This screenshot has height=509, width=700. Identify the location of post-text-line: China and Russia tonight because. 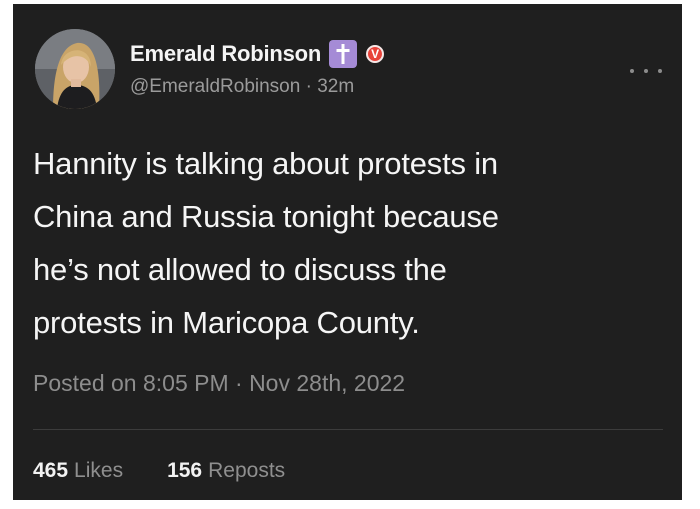
(266, 216).